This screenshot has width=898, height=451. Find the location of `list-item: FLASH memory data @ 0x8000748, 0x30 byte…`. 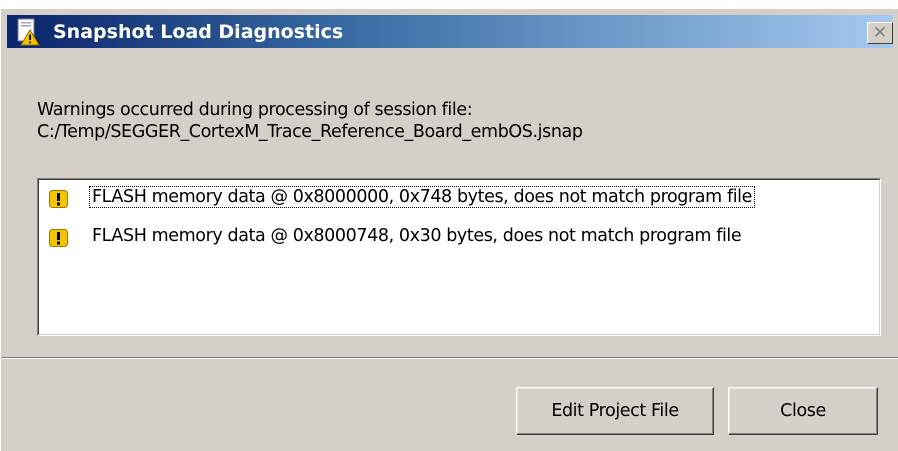

list-item: FLASH memory data @ 0x8000748, 0x30 byte… is located at coordinates (462, 237).